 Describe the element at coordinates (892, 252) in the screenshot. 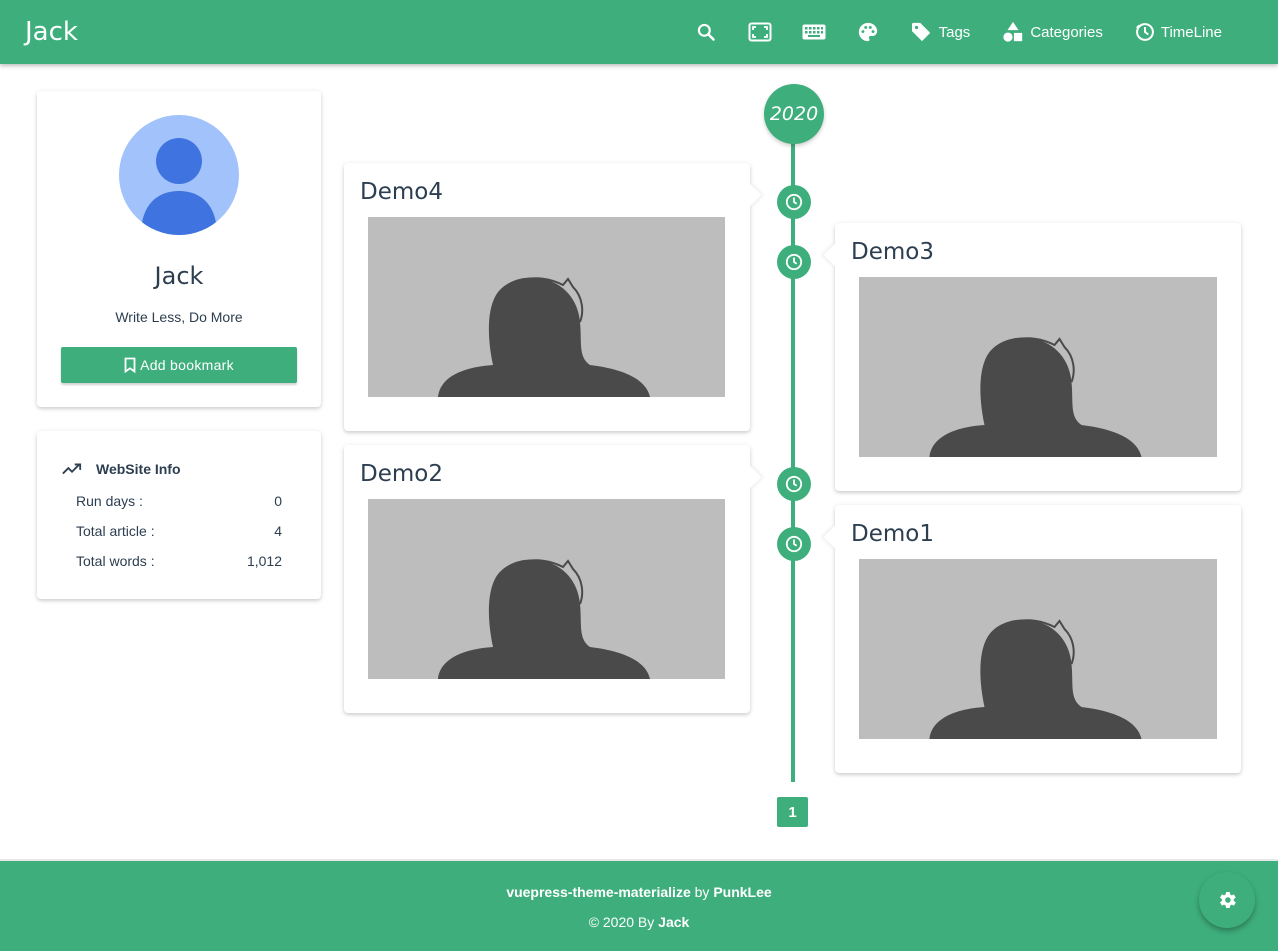

I see `post-title: Demo3` at that location.